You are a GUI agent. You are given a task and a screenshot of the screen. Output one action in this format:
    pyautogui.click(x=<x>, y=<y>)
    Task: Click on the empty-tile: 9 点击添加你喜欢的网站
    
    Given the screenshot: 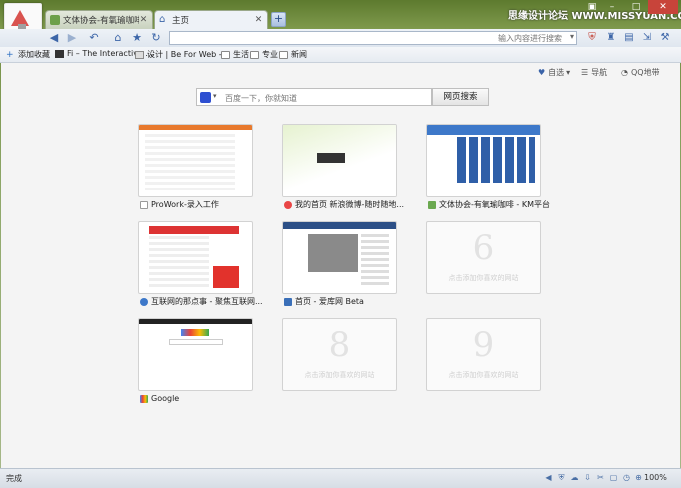 What is the action you would take?
    pyautogui.click(x=483, y=354)
    